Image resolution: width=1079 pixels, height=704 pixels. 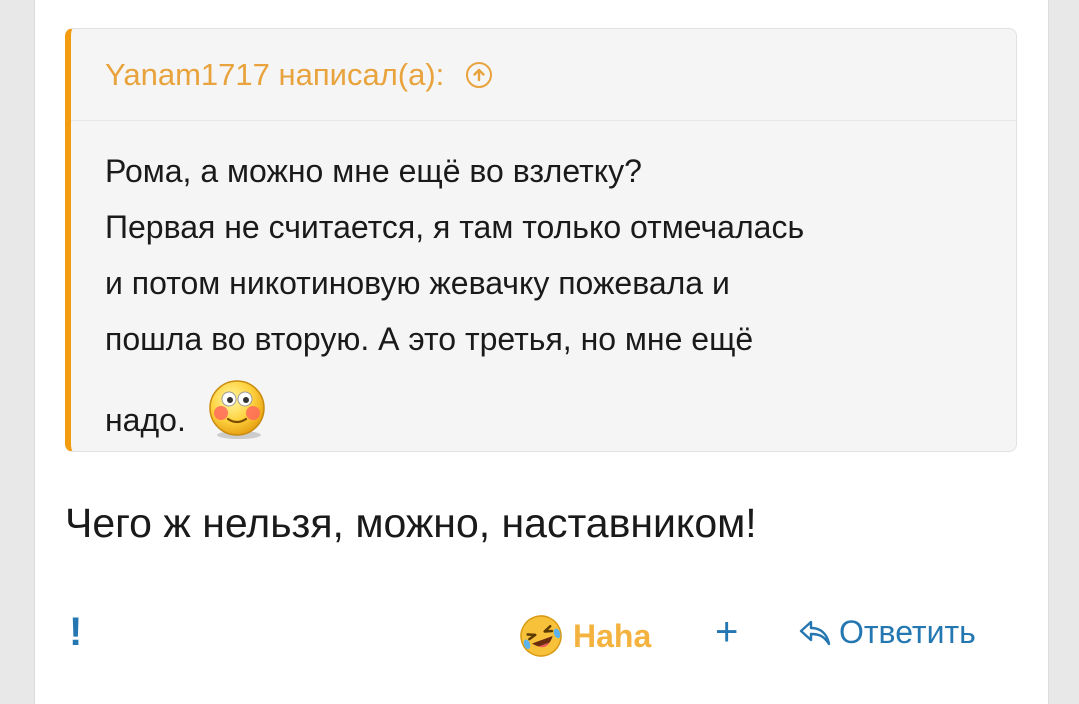 I want to click on quote-author: Yanam1717 написал(а):, so click(x=274, y=75).